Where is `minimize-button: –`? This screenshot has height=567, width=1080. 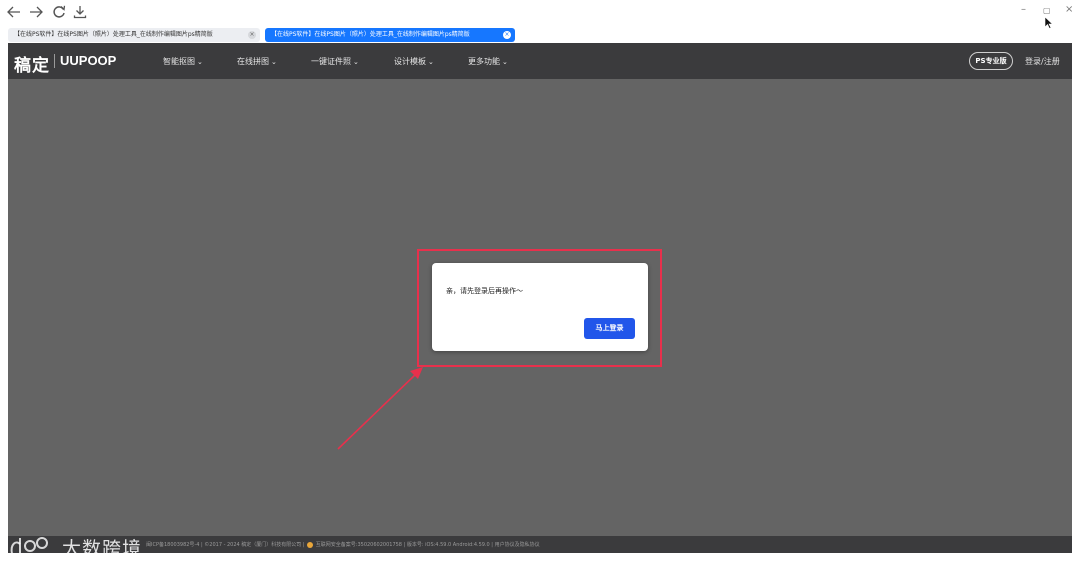
minimize-button: – is located at coordinates (1023, 9).